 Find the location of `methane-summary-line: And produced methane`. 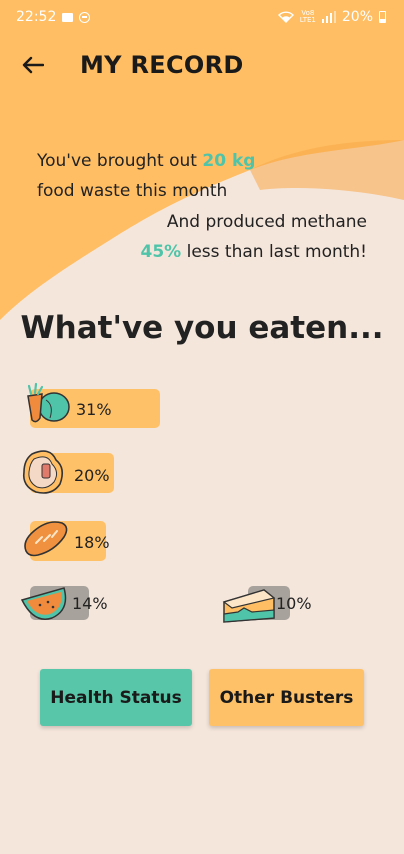

methane-summary-line: And produced methane is located at coordinates (266, 222).